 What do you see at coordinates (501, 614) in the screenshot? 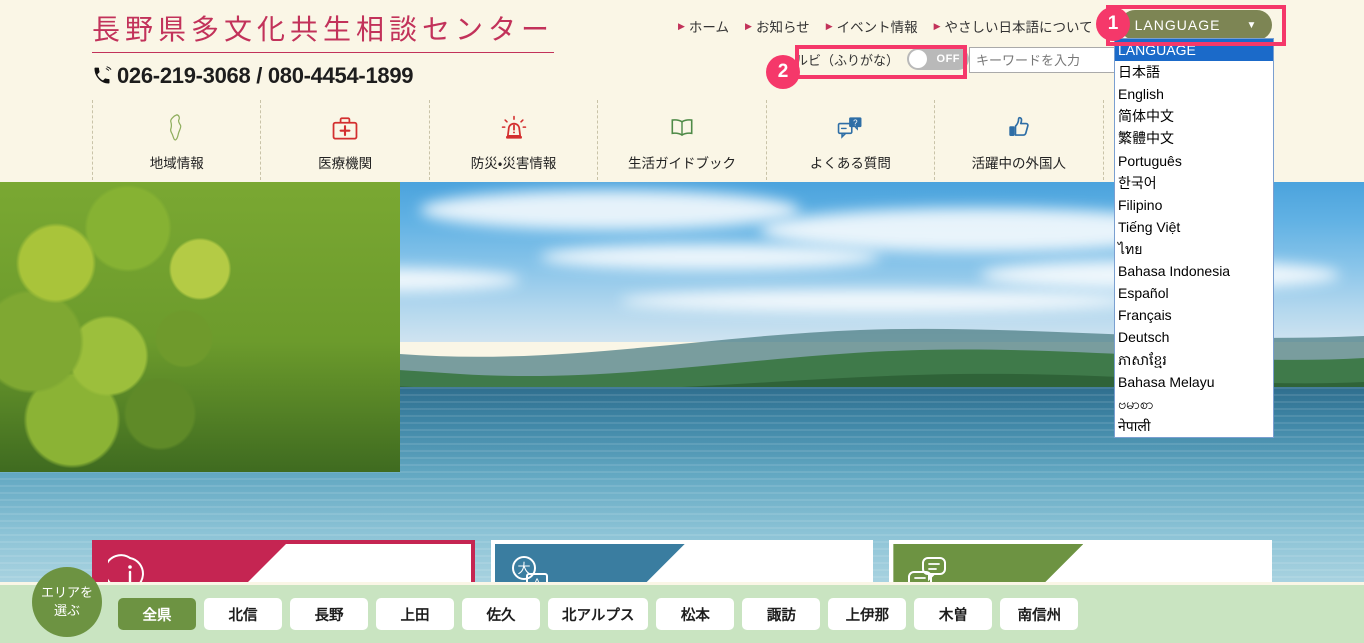
I see `area-button-saku: 佐久` at bounding box center [501, 614].